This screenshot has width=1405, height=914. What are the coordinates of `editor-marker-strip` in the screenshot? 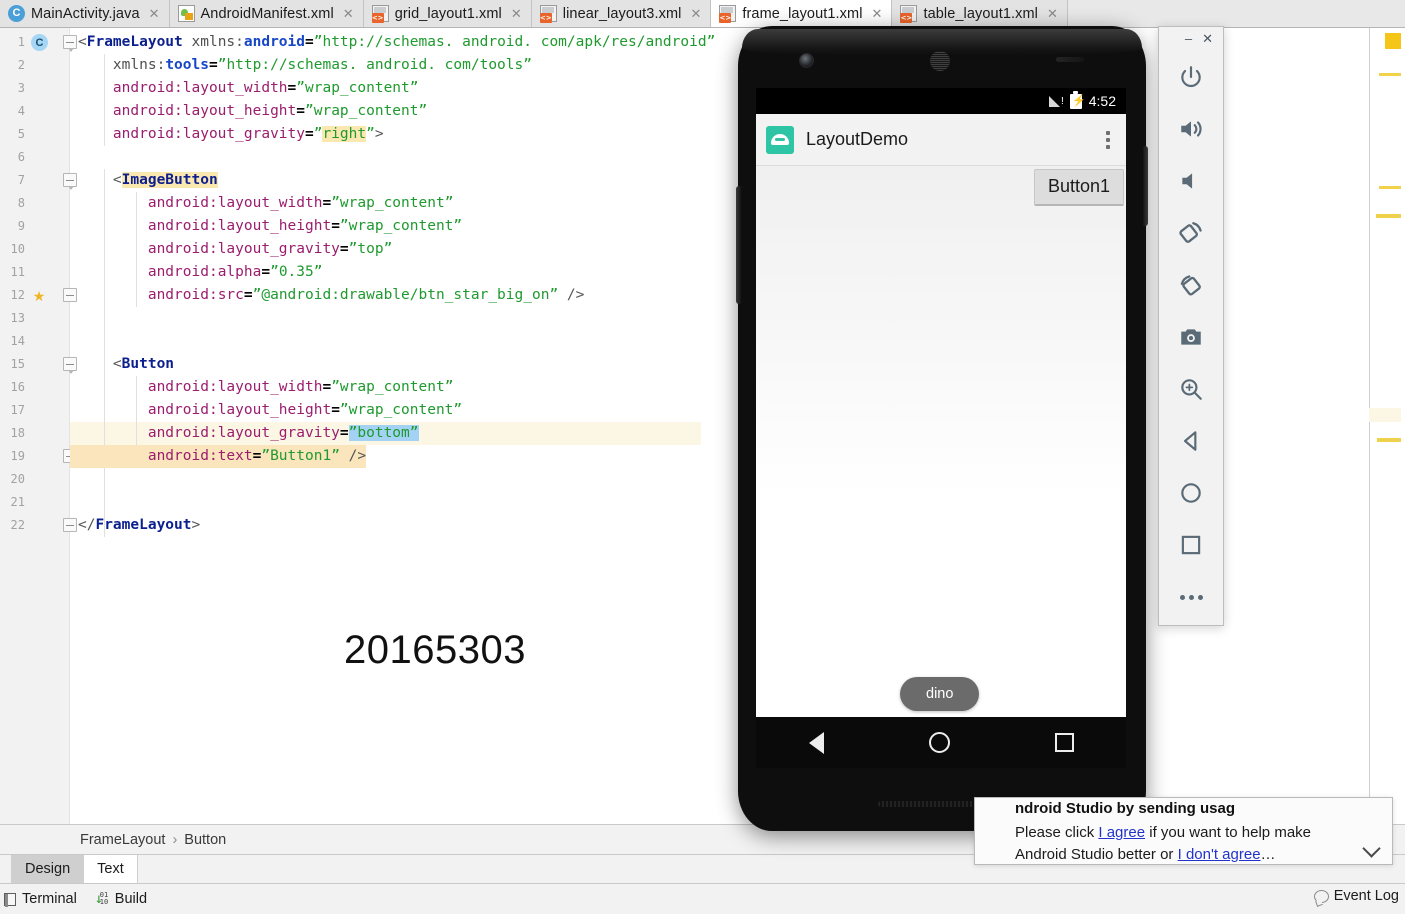 It's located at (1387, 426).